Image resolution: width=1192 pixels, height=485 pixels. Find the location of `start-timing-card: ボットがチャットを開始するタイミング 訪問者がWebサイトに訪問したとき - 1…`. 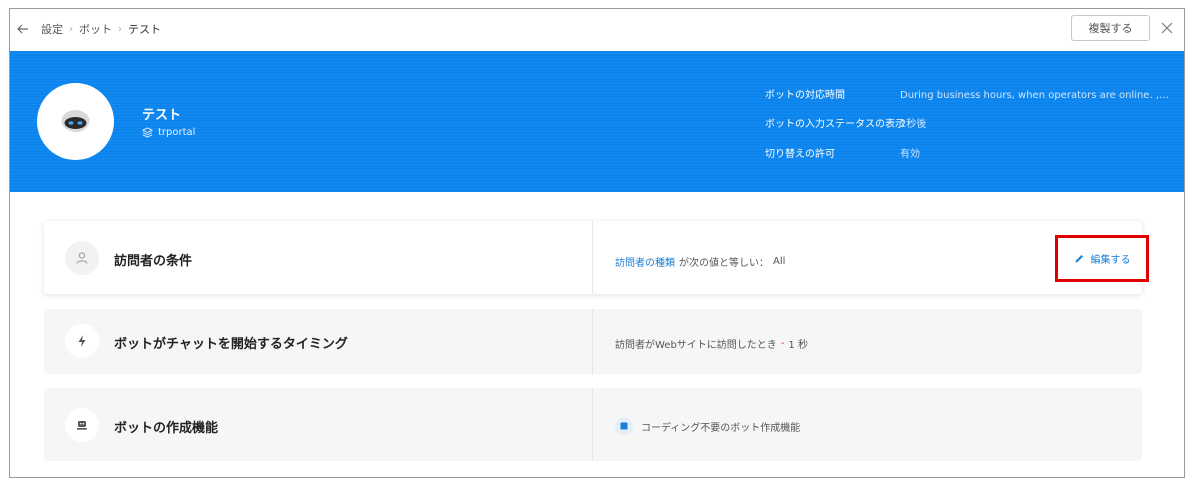

start-timing-card: ボットがチャットを開始するタイミング 訪問者がWebサイトに訪問したとき - 1… is located at coordinates (593, 341).